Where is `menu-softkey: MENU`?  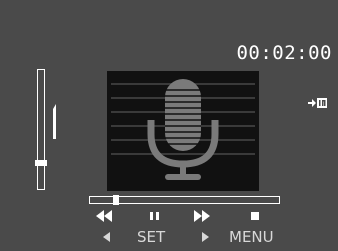
menu-softkey: MENU is located at coordinates (251, 237).